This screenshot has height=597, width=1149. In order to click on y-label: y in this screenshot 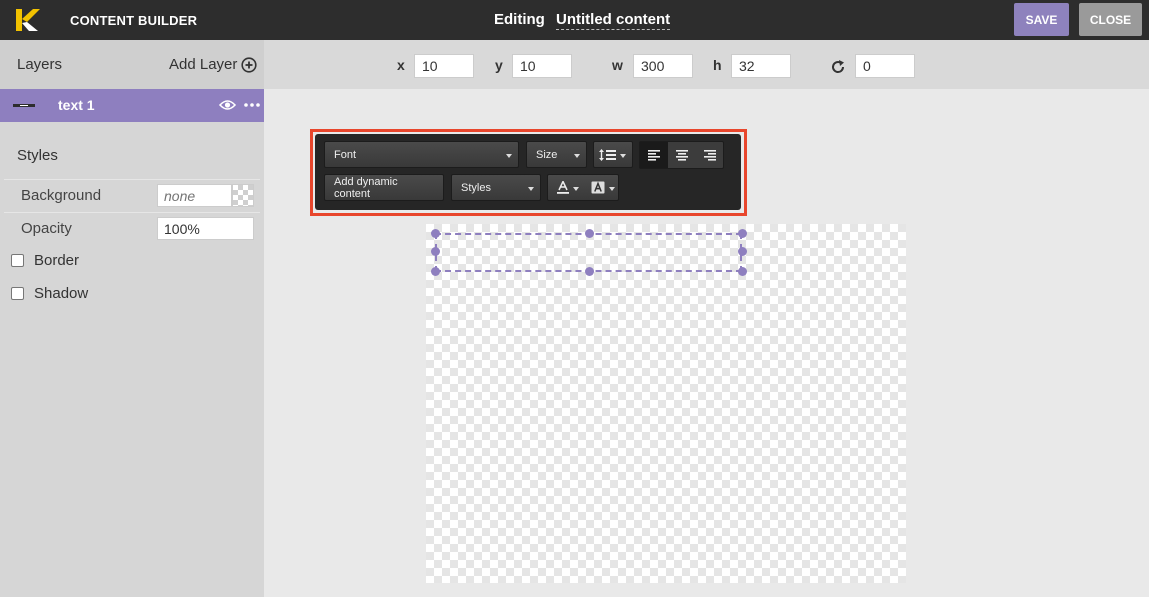, I will do `click(499, 65)`.